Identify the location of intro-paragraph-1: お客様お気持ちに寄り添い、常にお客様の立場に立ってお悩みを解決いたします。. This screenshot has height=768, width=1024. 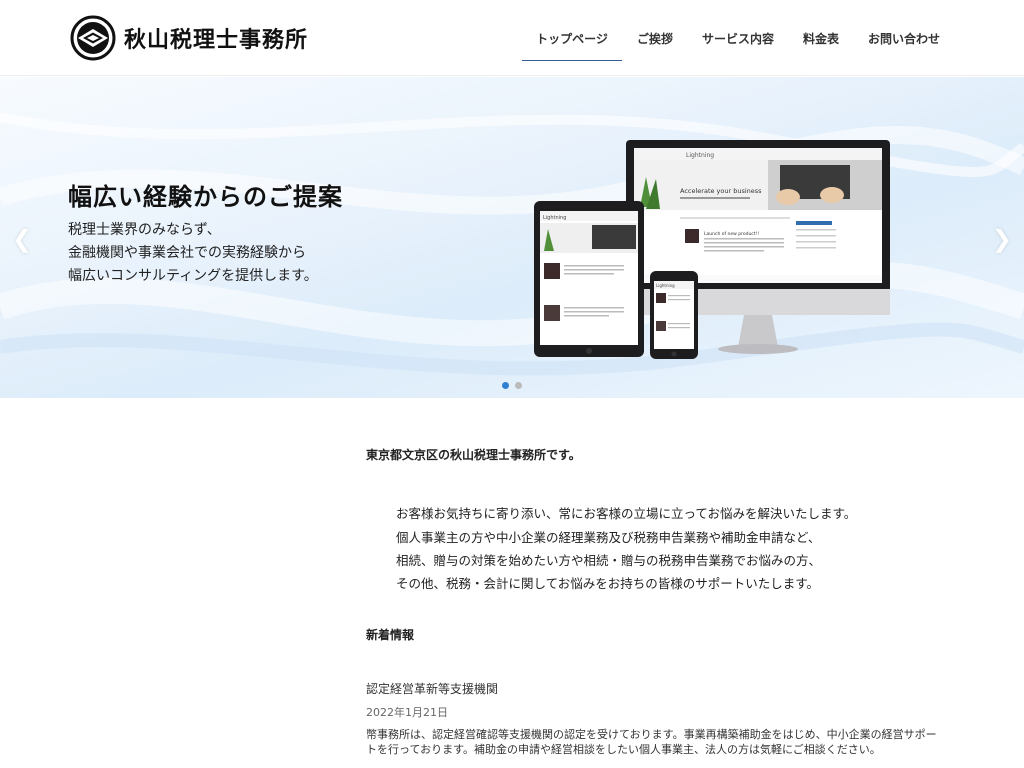
(626, 513).